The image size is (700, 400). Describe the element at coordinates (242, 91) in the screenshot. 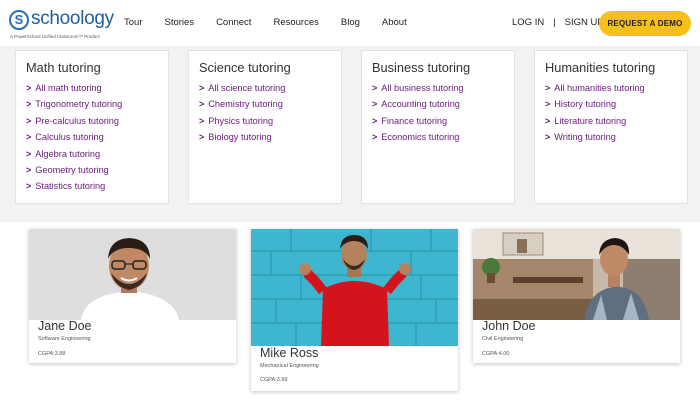

I see `tutoring-link: > All science tutoring` at that location.